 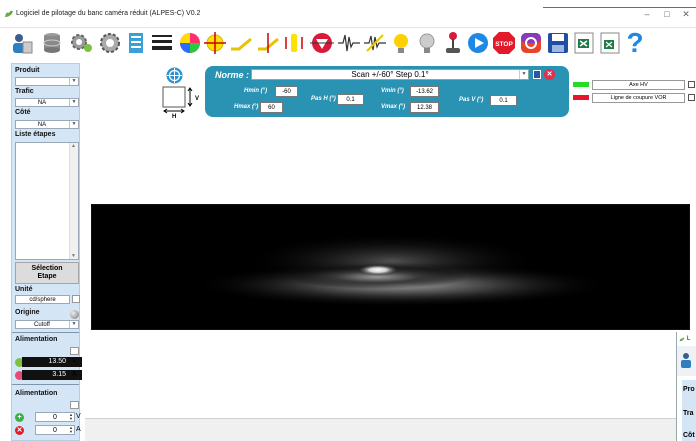 What do you see at coordinates (401, 43) in the screenshot?
I see `bulb-on-icon` at bounding box center [401, 43].